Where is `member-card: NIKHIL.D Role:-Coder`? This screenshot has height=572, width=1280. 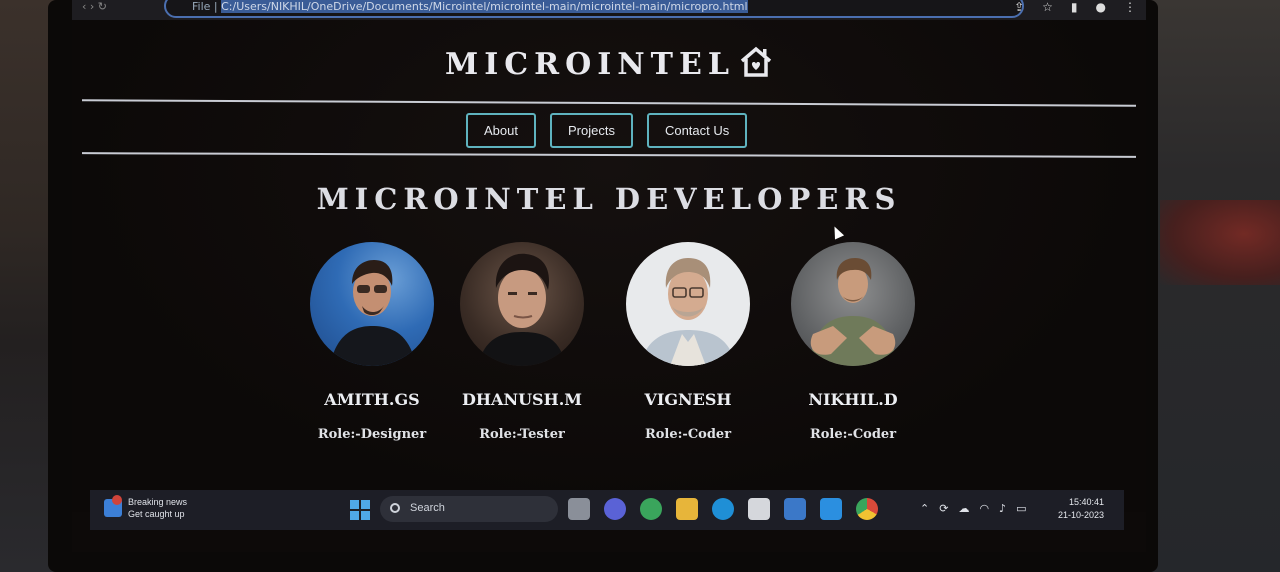 member-card: NIKHIL.D Role:-Coder is located at coordinates (853, 342).